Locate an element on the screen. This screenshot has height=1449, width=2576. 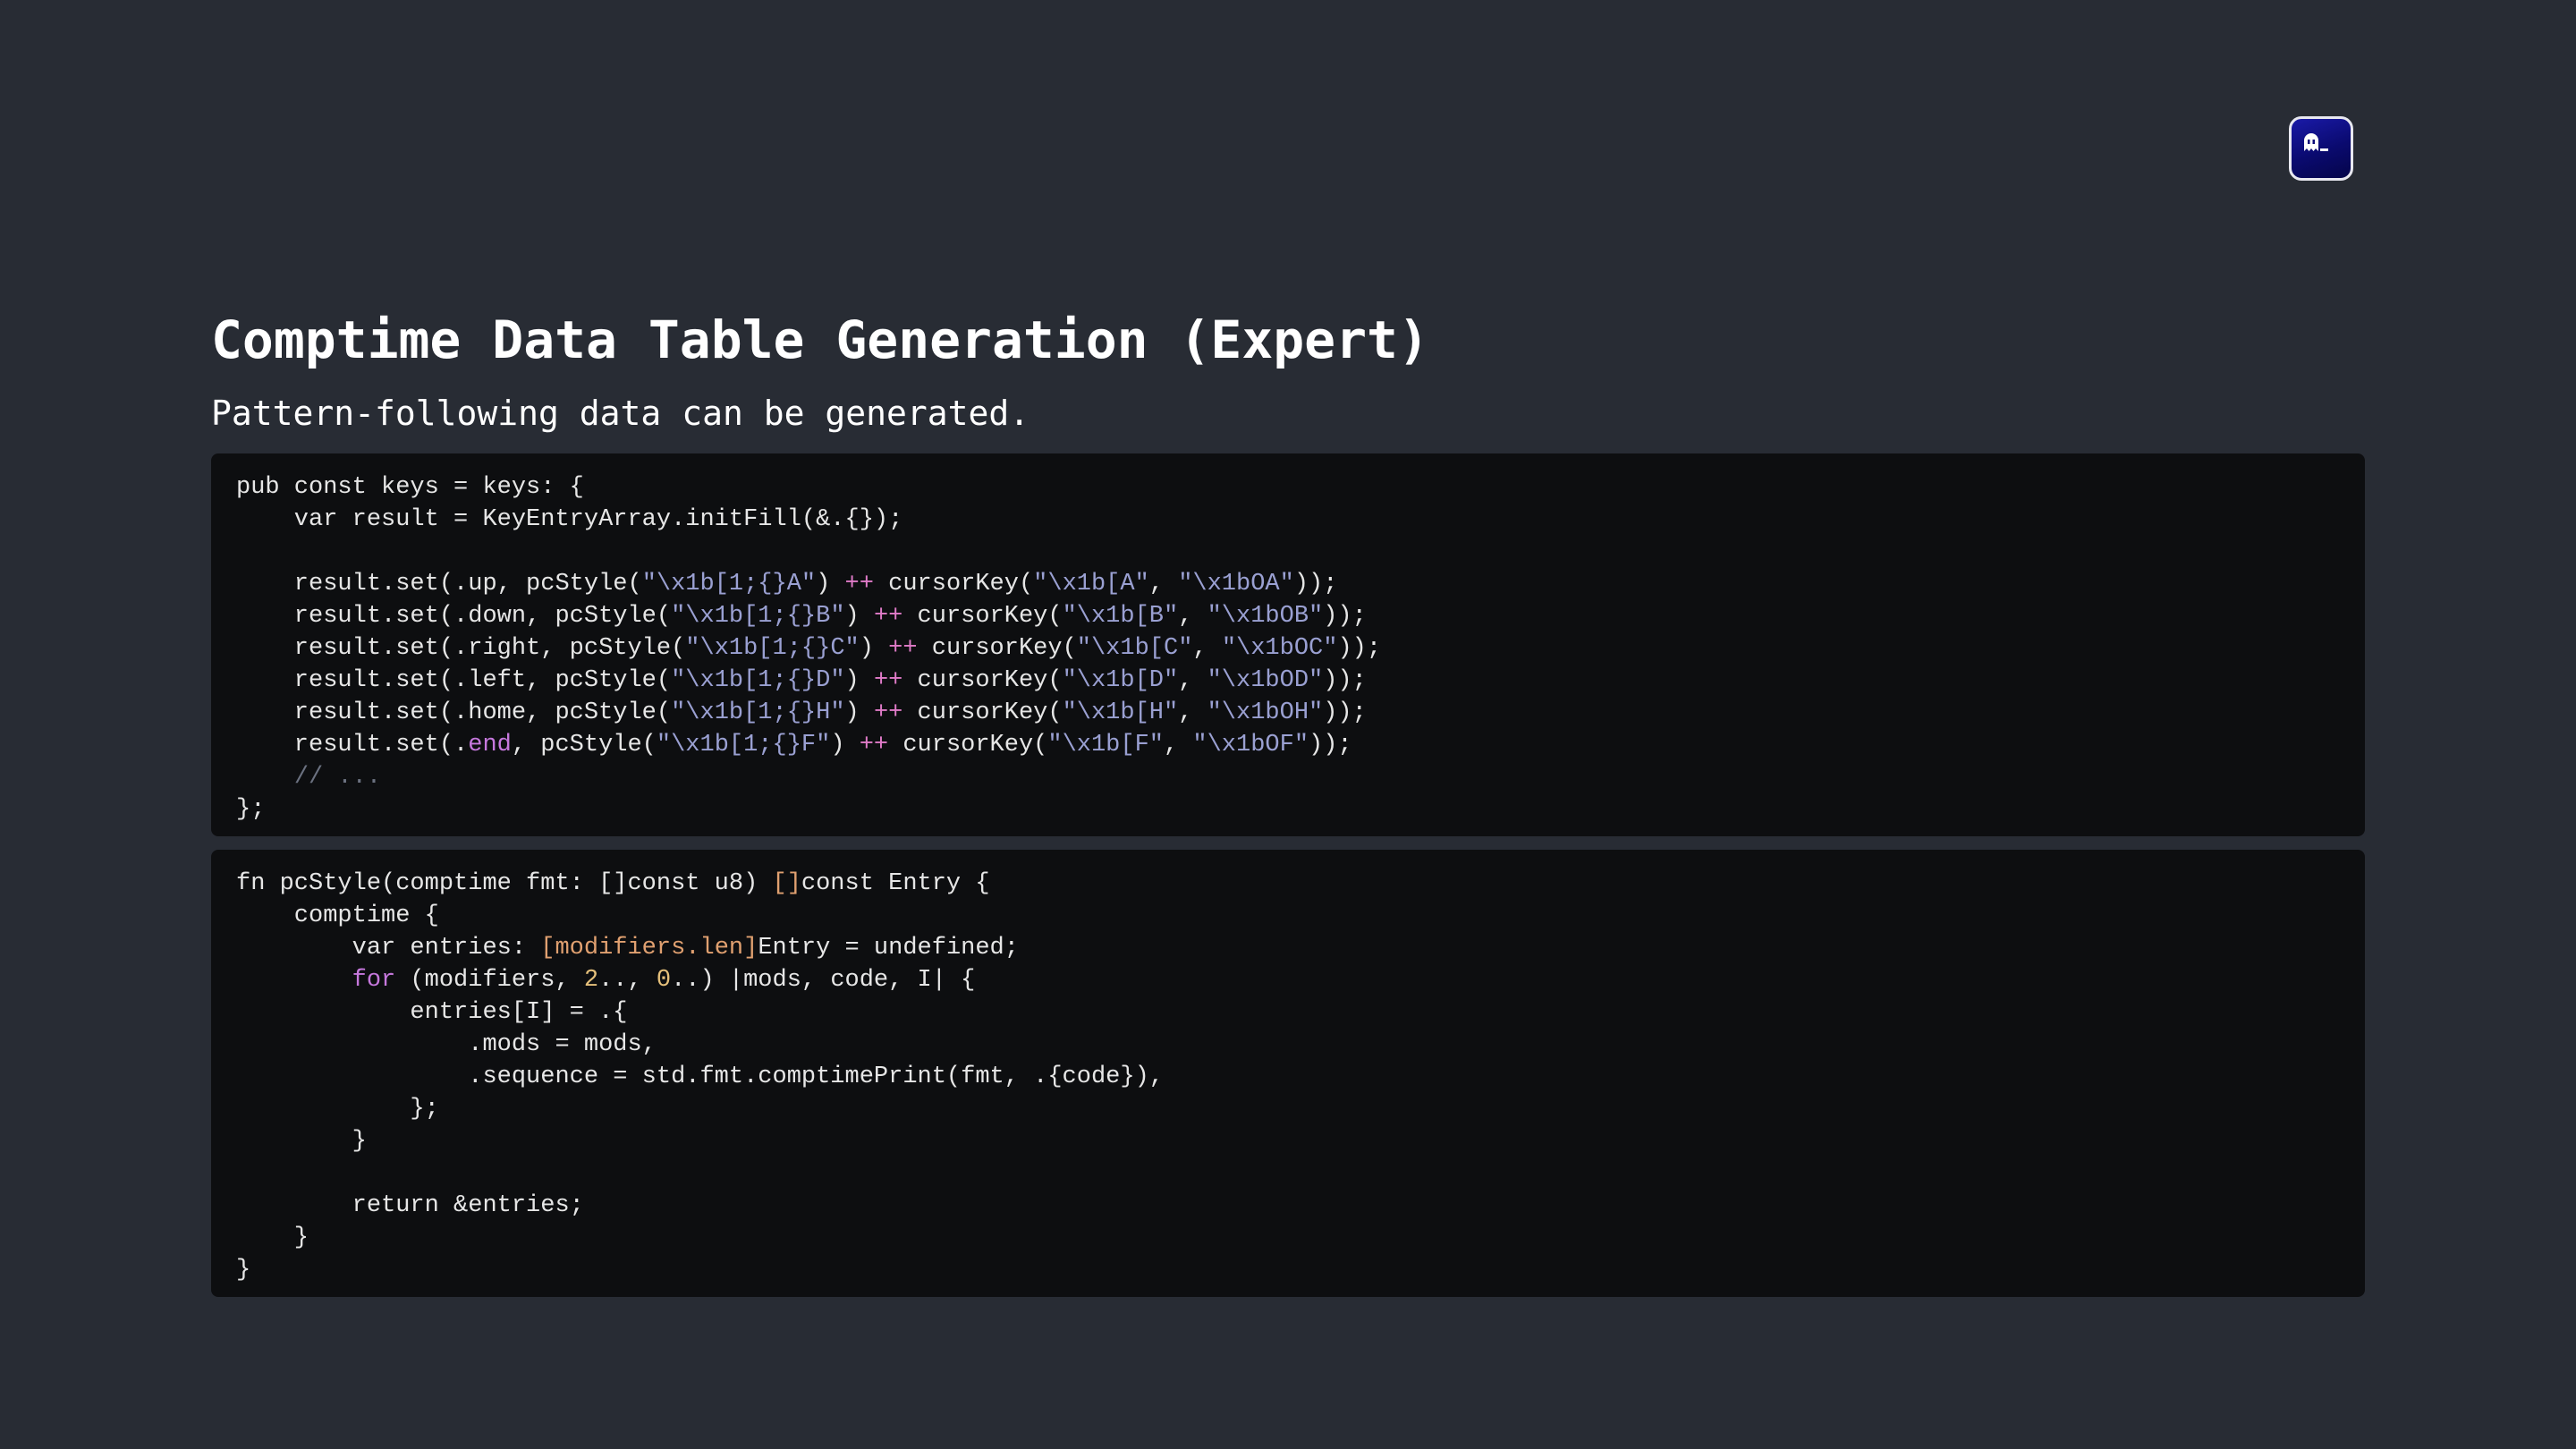
code-token: comptime { is located at coordinates (337, 915).